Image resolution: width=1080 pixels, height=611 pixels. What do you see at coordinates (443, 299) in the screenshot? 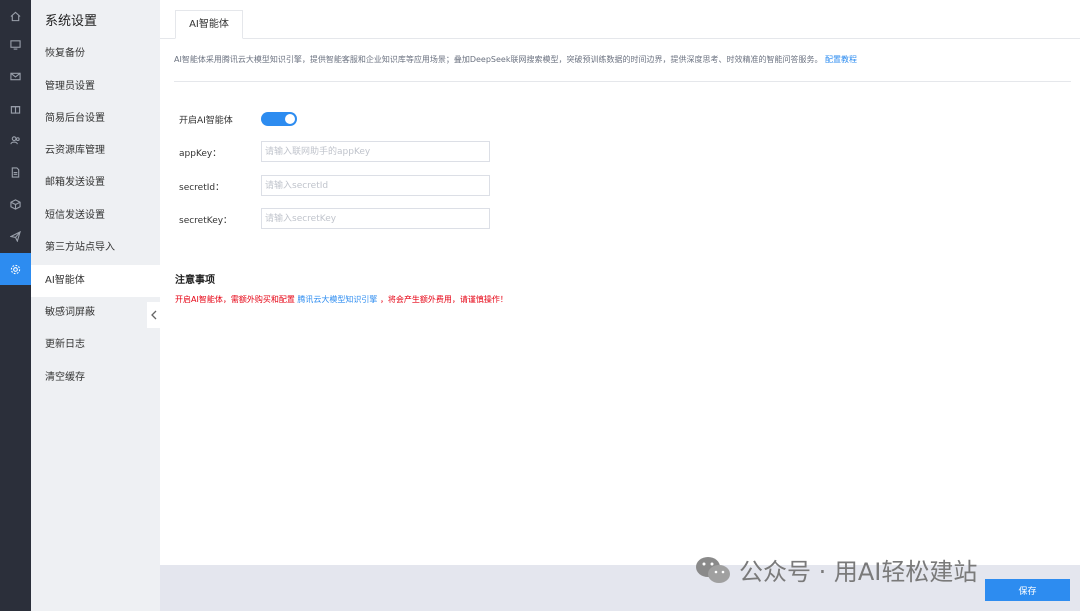
I see `notice-text-after: ，将会产生额外费用，请谨慎操作！` at bounding box center [443, 299].